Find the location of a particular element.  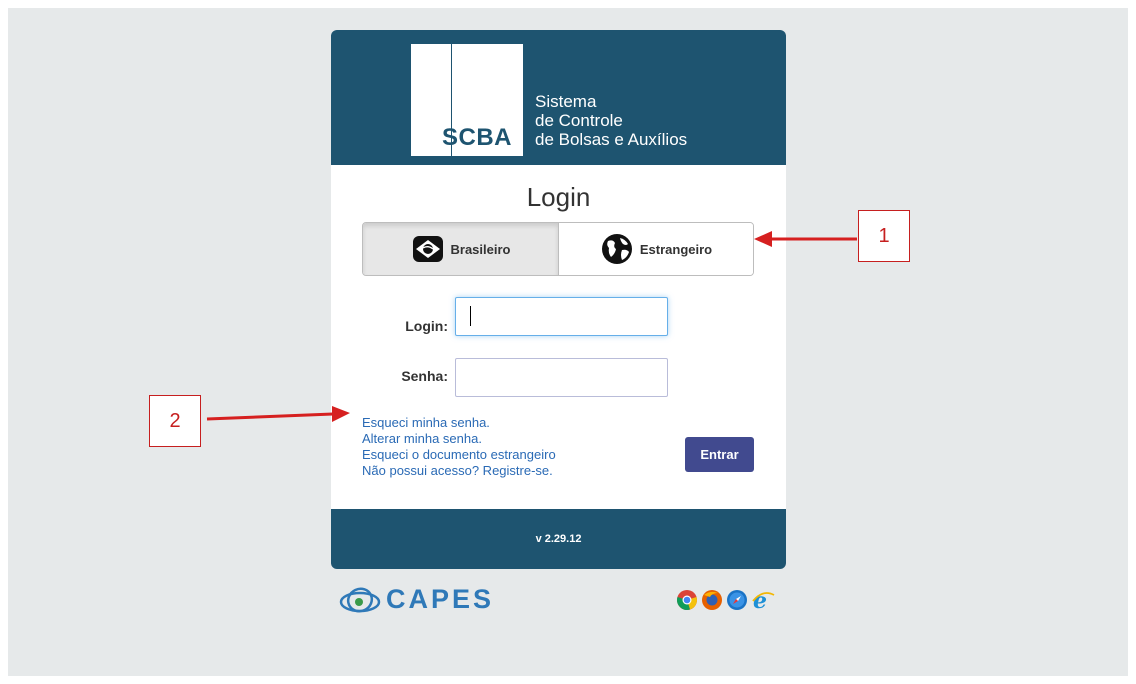

chrome-icon is located at coordinates (687, 600).